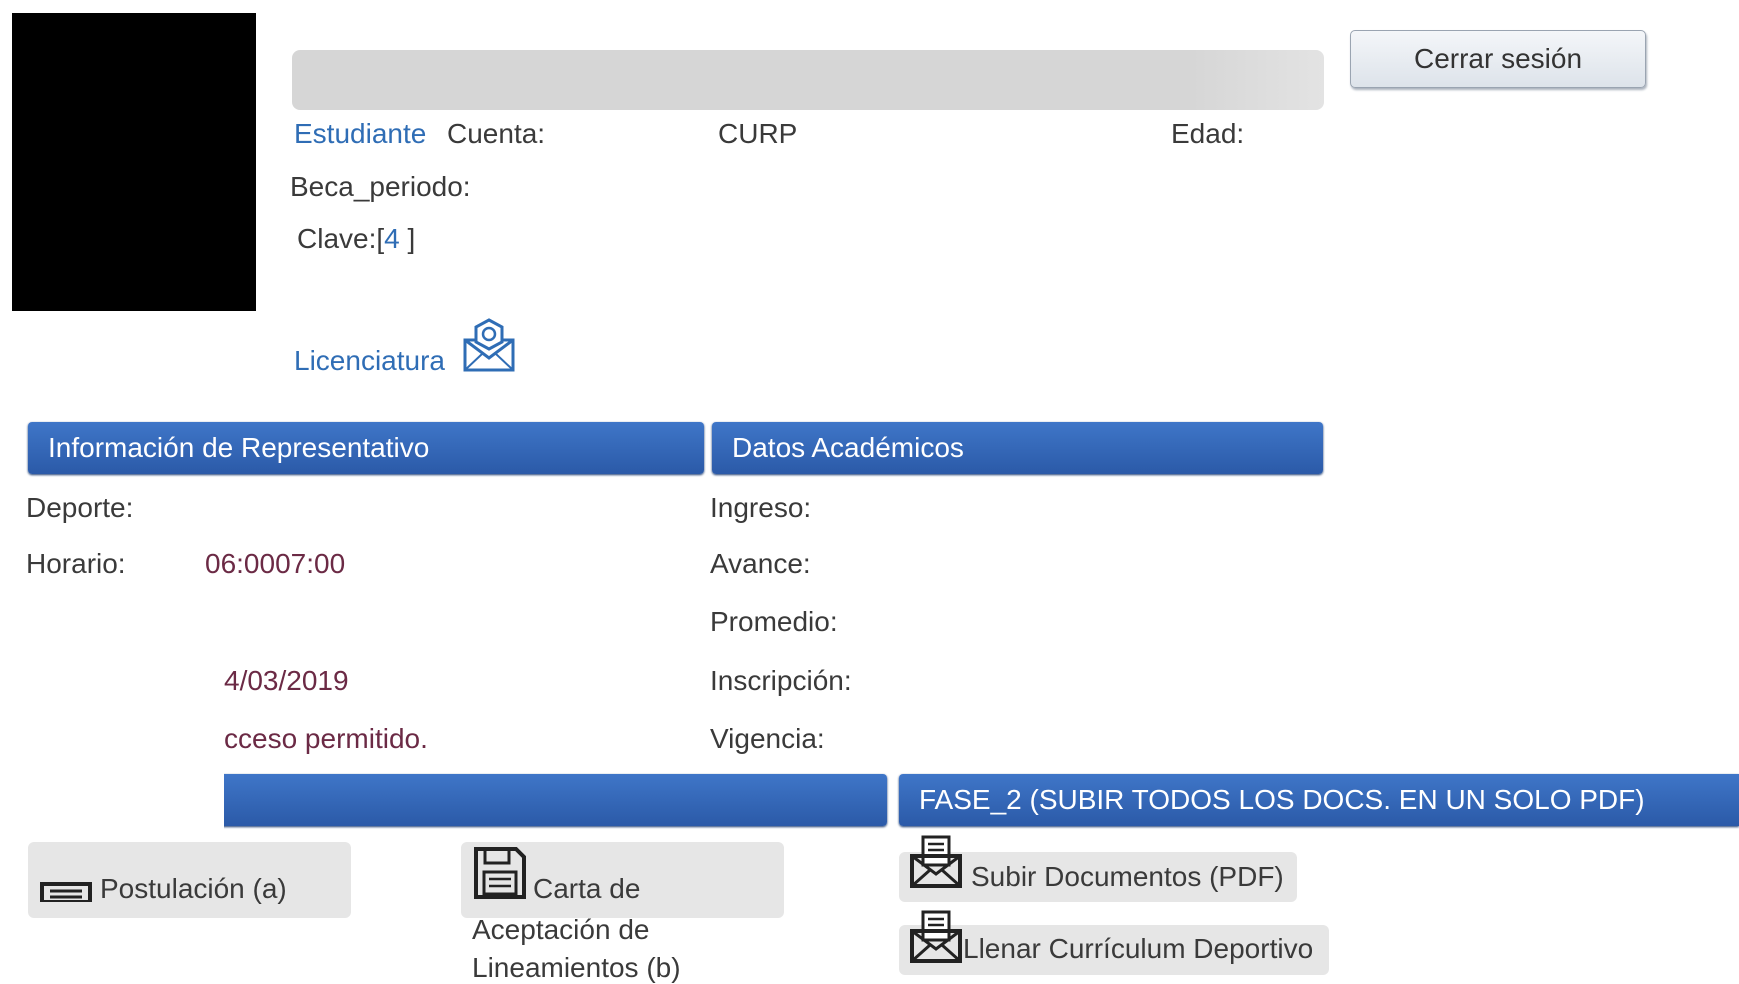  What do you see at coordinates (193, 888) in the screenshot?
I see `postulation-label: Postulación (a)` at bounding box center [193, 888].